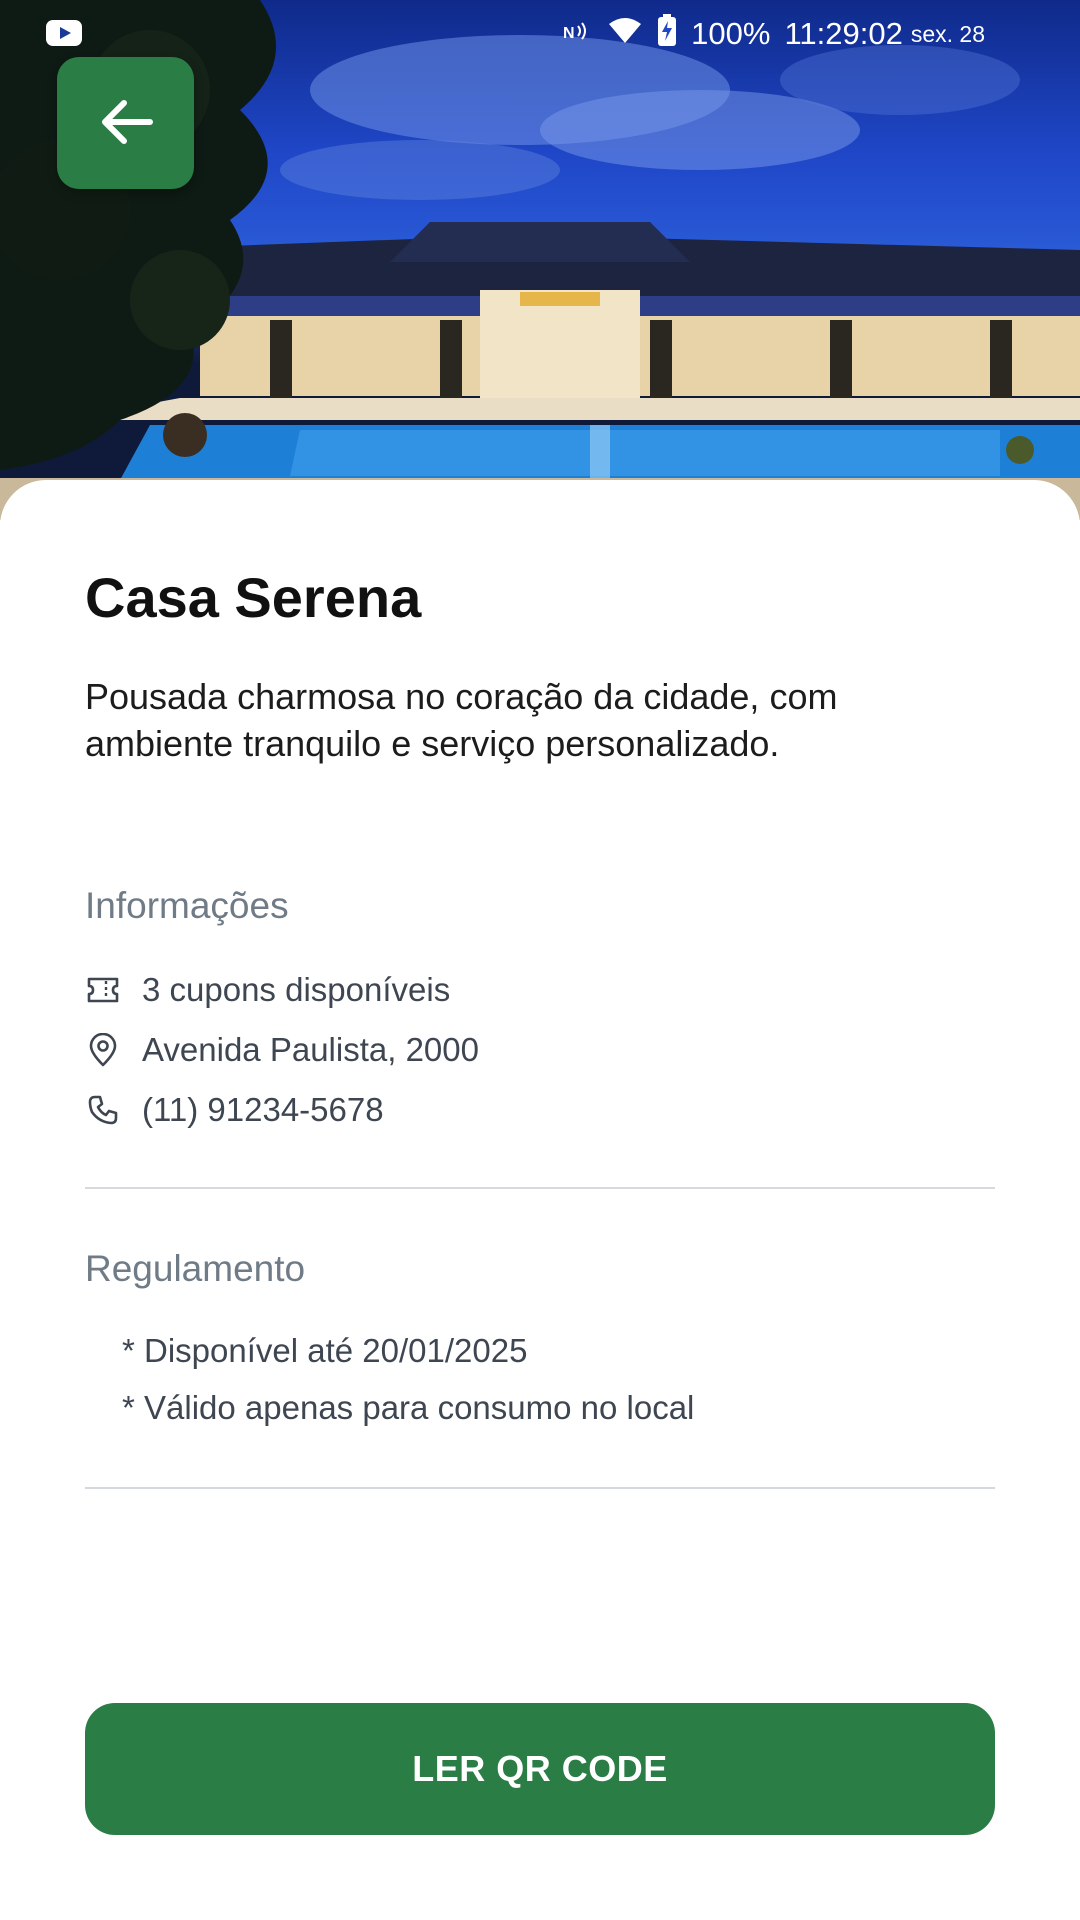 The height and width of the screenshot is (1920, 1080). Describe the element at coordinates (540, 1769) in the screenshot. I see `scan-qr-code-button: LER QR CODE` at that location.